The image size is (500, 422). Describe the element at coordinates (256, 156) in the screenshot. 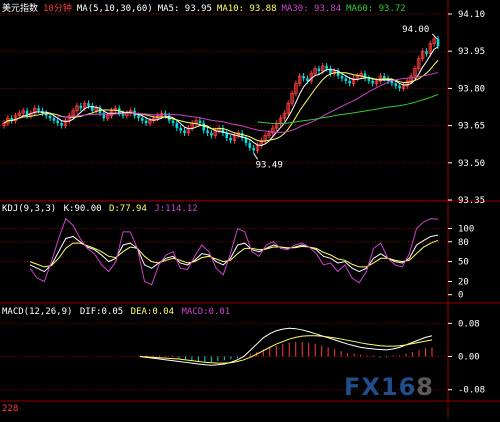

I see `low-pointer` at that location.